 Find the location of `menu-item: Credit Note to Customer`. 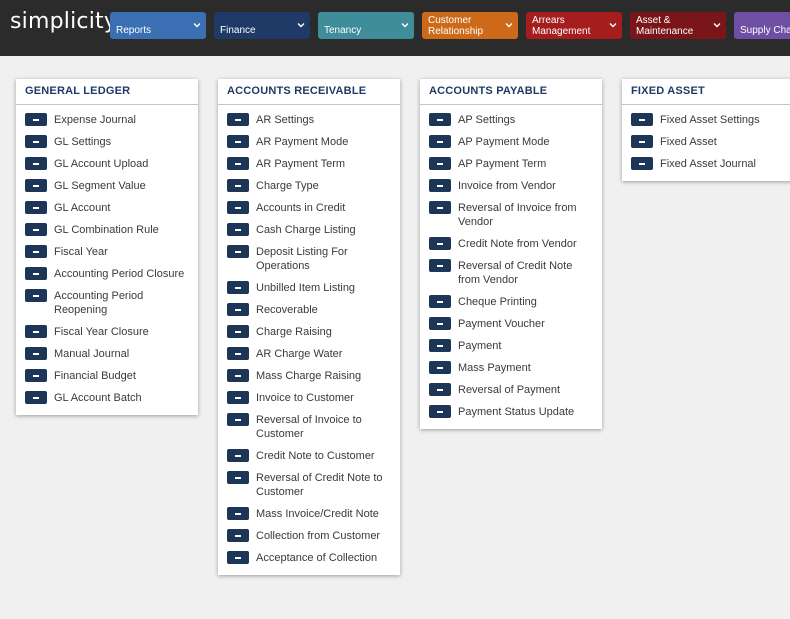

menu-item: Credit Note to Customer is located at coordinates (309, 456).